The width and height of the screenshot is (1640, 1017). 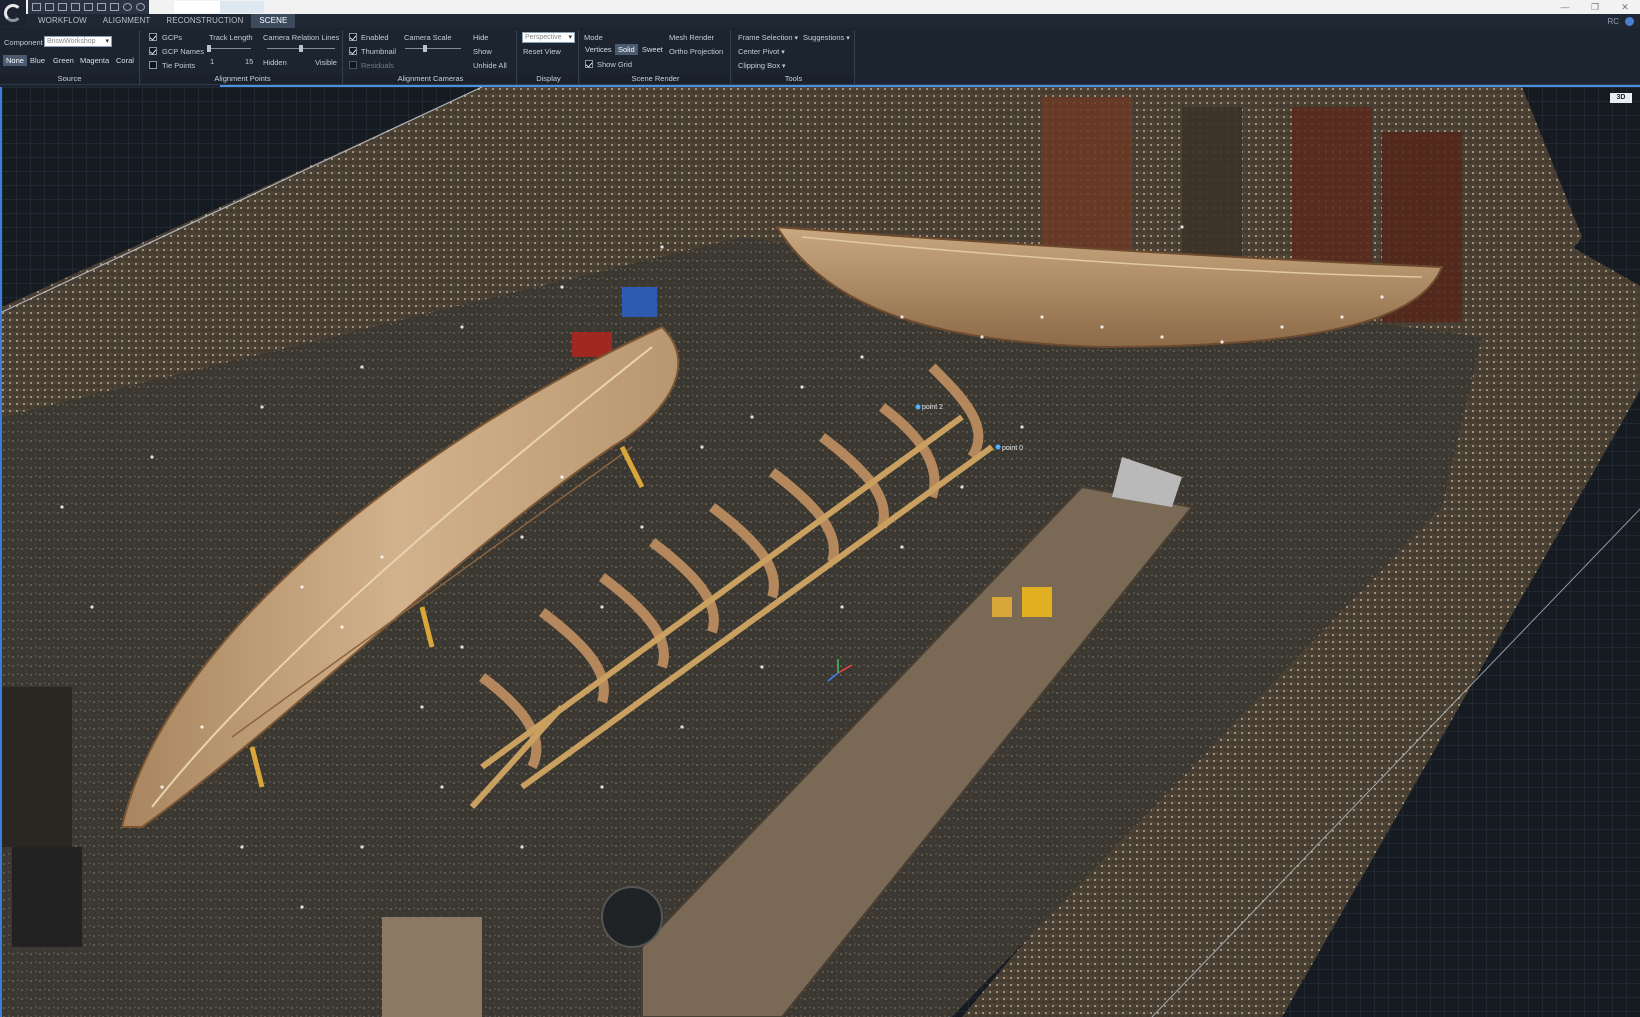 What do you see at coordinates (761, 51) in the screenshot?
I see `center-pivot-button: Center Pivot` at bounding box center [761, 51].